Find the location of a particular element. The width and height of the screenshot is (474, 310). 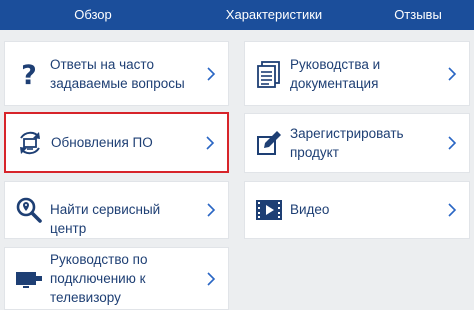

manuals-card: Руководства и документация is located at coordinates (357, 73).